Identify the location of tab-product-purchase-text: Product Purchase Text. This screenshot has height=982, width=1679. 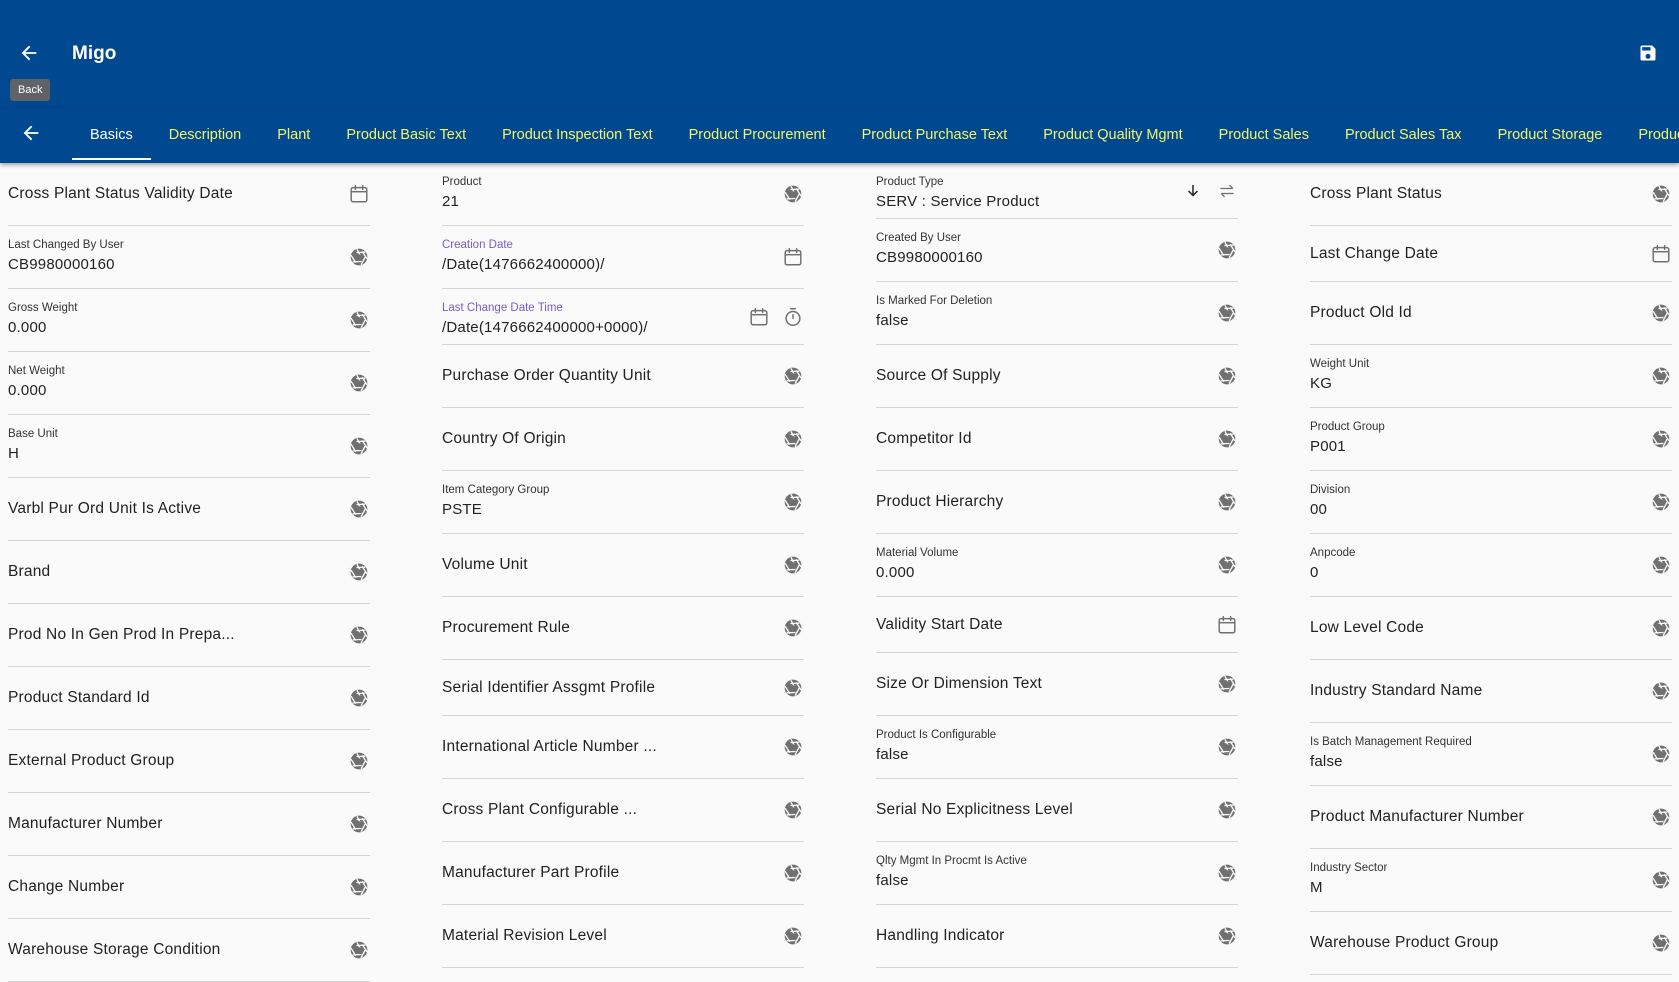
(935, 135).